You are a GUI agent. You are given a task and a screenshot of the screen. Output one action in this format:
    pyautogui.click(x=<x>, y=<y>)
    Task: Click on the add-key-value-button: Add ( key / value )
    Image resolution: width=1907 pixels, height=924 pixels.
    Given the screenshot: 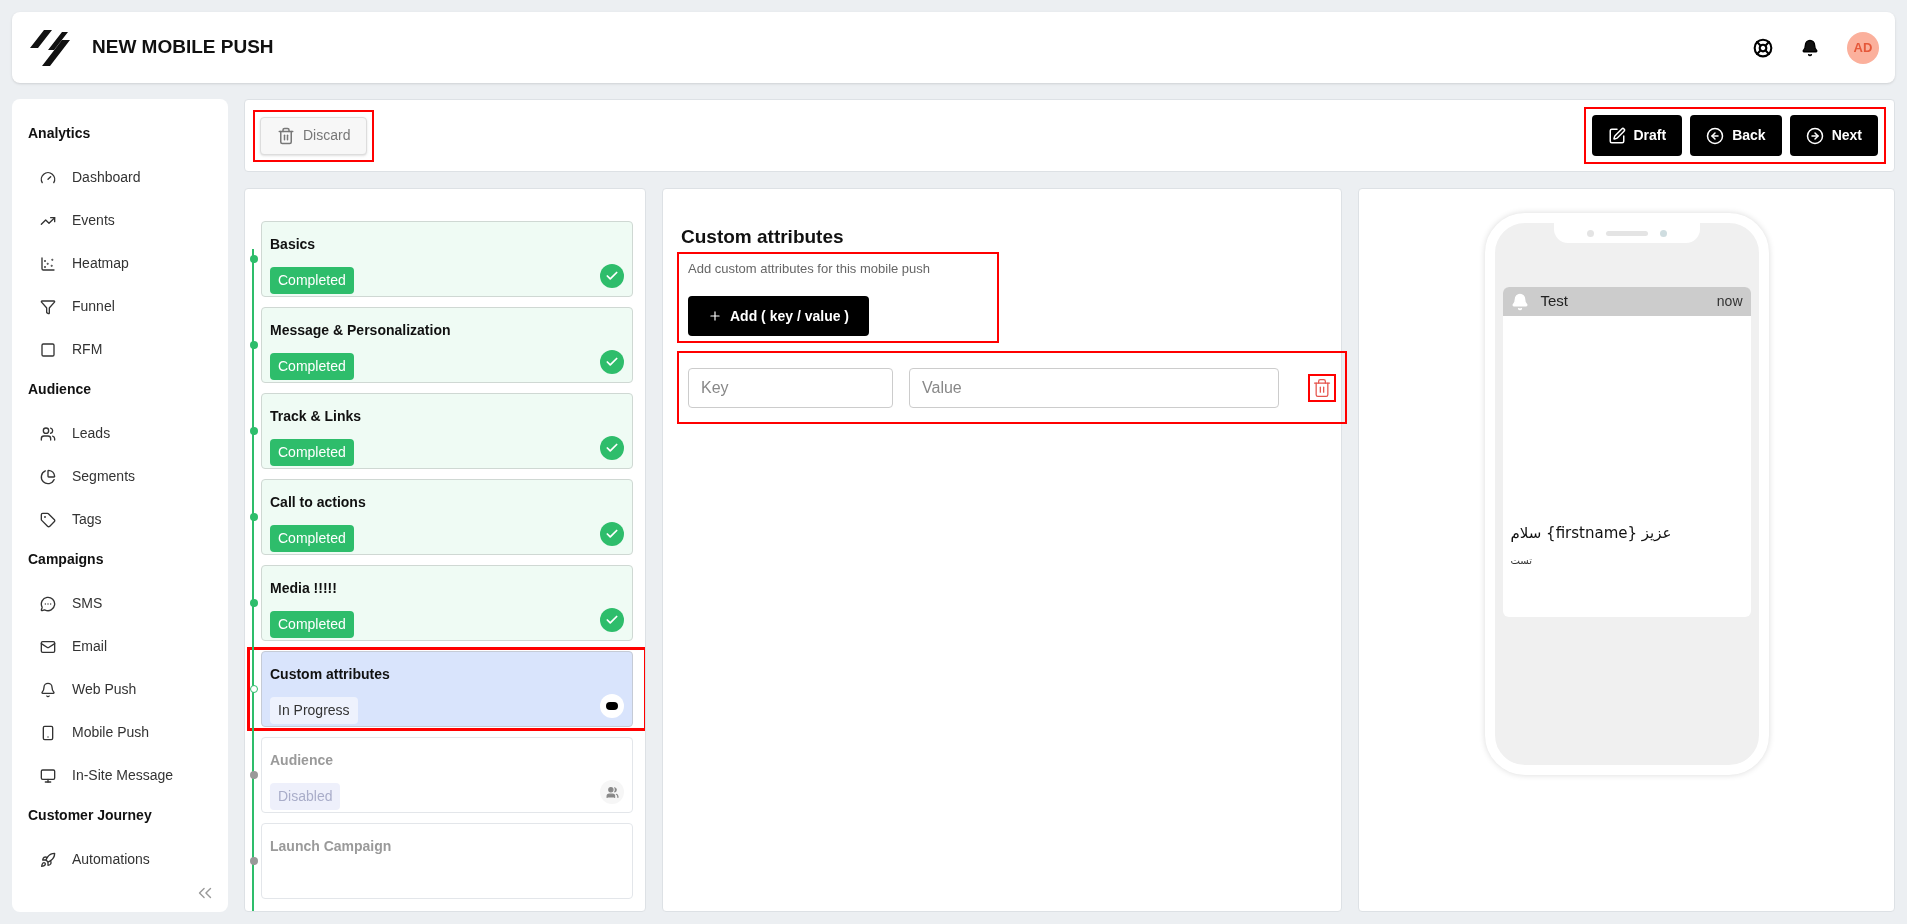 What is the action you would take?
    pyautogui.click(x=779, y=316)
    